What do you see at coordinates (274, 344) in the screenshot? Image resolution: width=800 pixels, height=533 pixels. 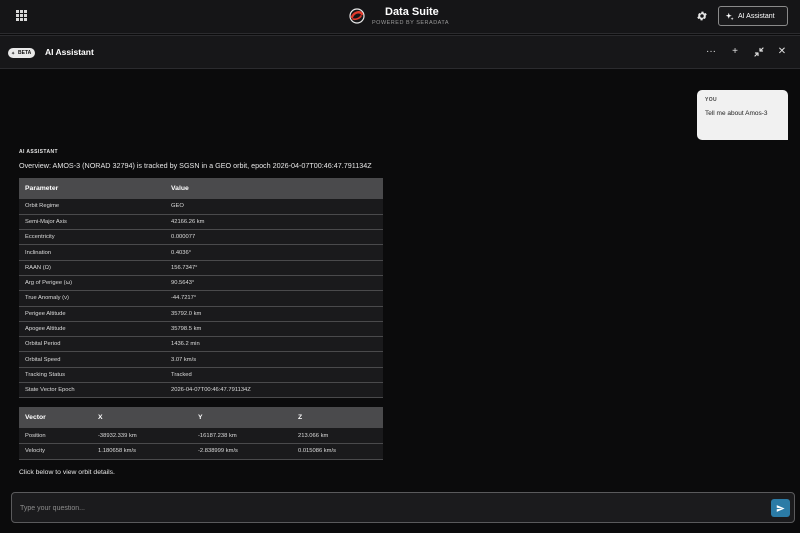 I see `table-cell: 1436.2 min` at bounding box center [274, 344].